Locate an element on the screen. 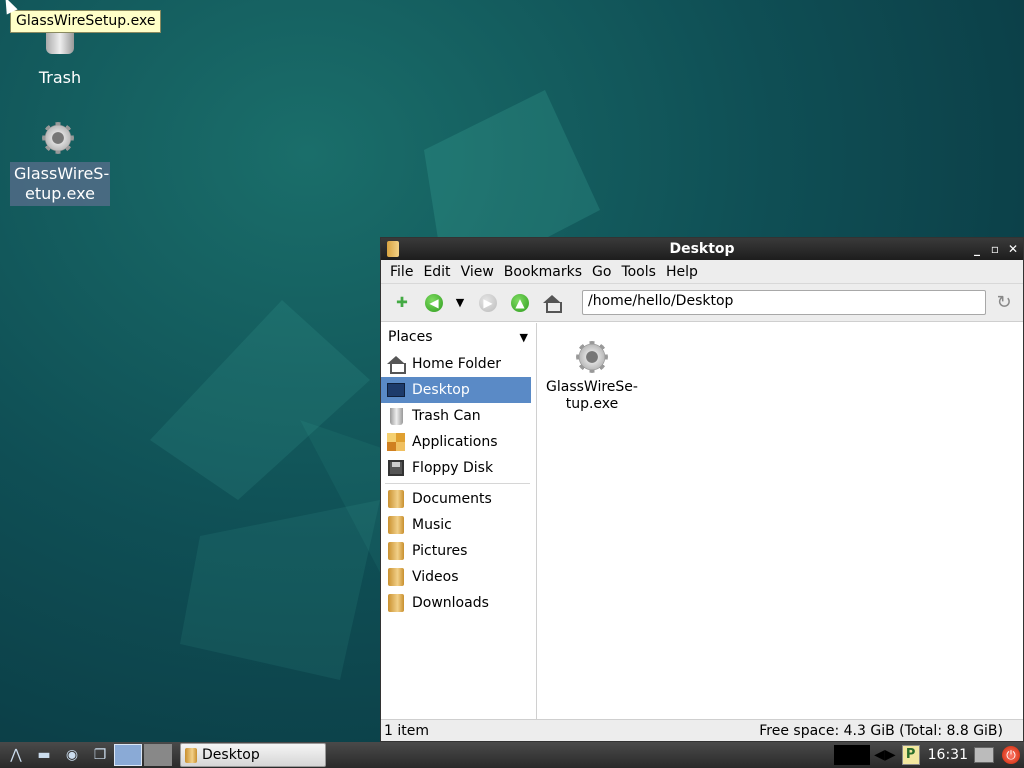 The width and height of the screenshot is (1024, 768). label-line: GlassWireS- is located at coordinates (62, 173).